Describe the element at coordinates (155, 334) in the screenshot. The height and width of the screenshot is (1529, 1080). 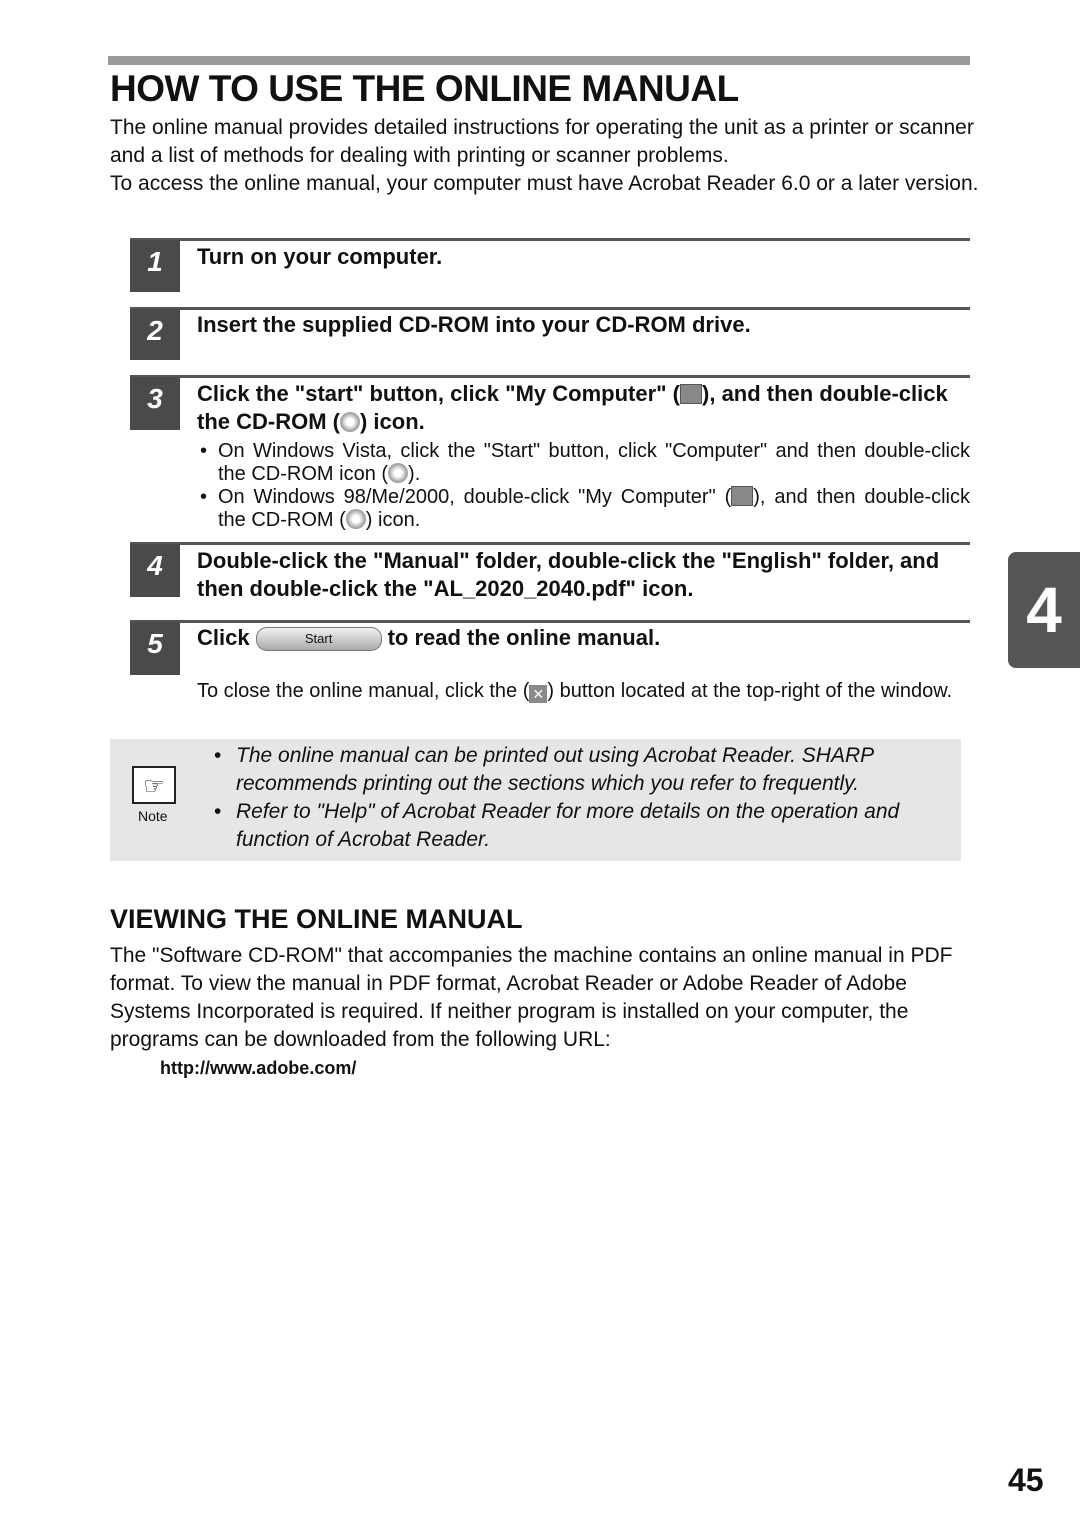
I see `step-number: 2` at that location.